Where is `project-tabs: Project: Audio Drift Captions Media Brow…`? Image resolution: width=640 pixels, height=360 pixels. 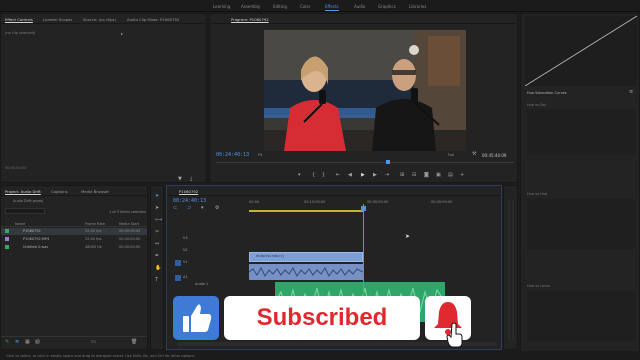
project-tabs: Project: Audio Drift Captions Media Brow… is located at coordinates (74, 191).